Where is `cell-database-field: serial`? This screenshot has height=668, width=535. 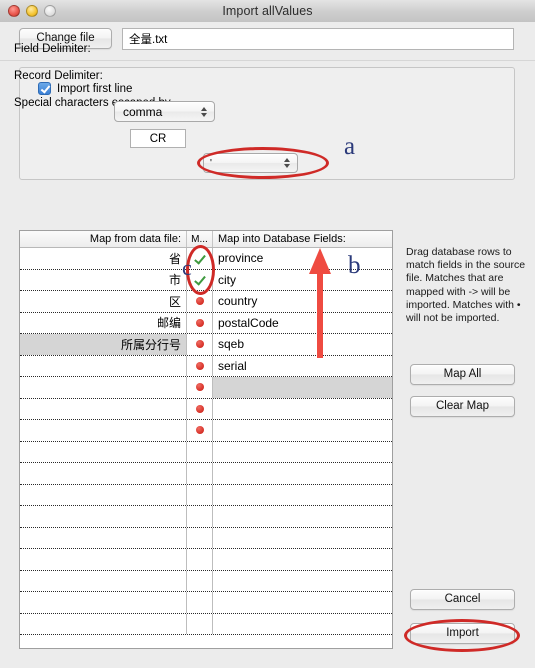 cell-database-field: serial is located at coordinates (302, 366).